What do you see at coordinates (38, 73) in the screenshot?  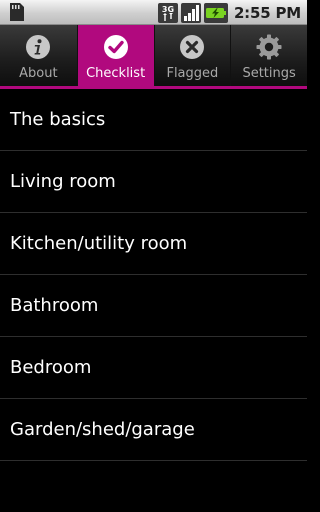 I see `tab-about-label: About` at bounding box center [38, 73].